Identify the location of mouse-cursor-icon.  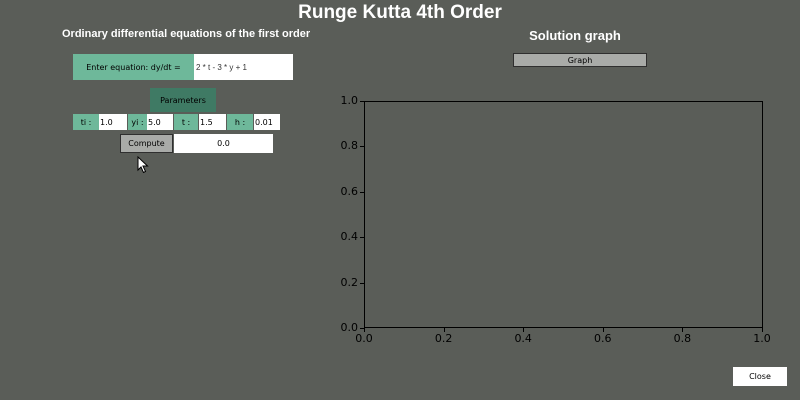
(143, 165).